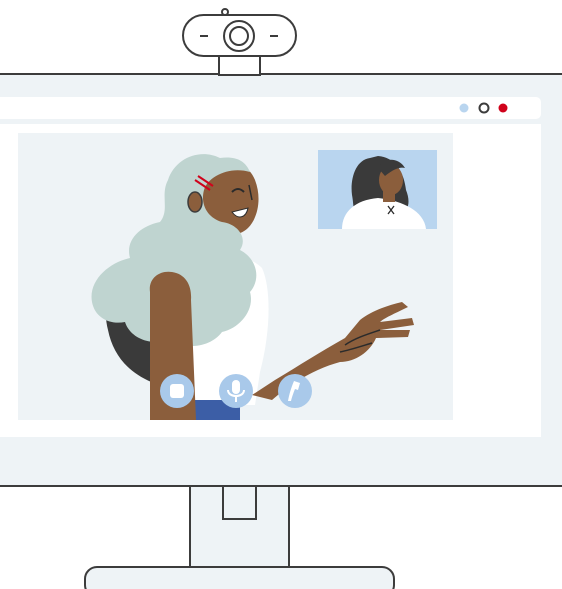 This screenshot has width=562, height=589. Describe the element at coordinates (195, 202) in the screenshot. I see `ear` at that location.